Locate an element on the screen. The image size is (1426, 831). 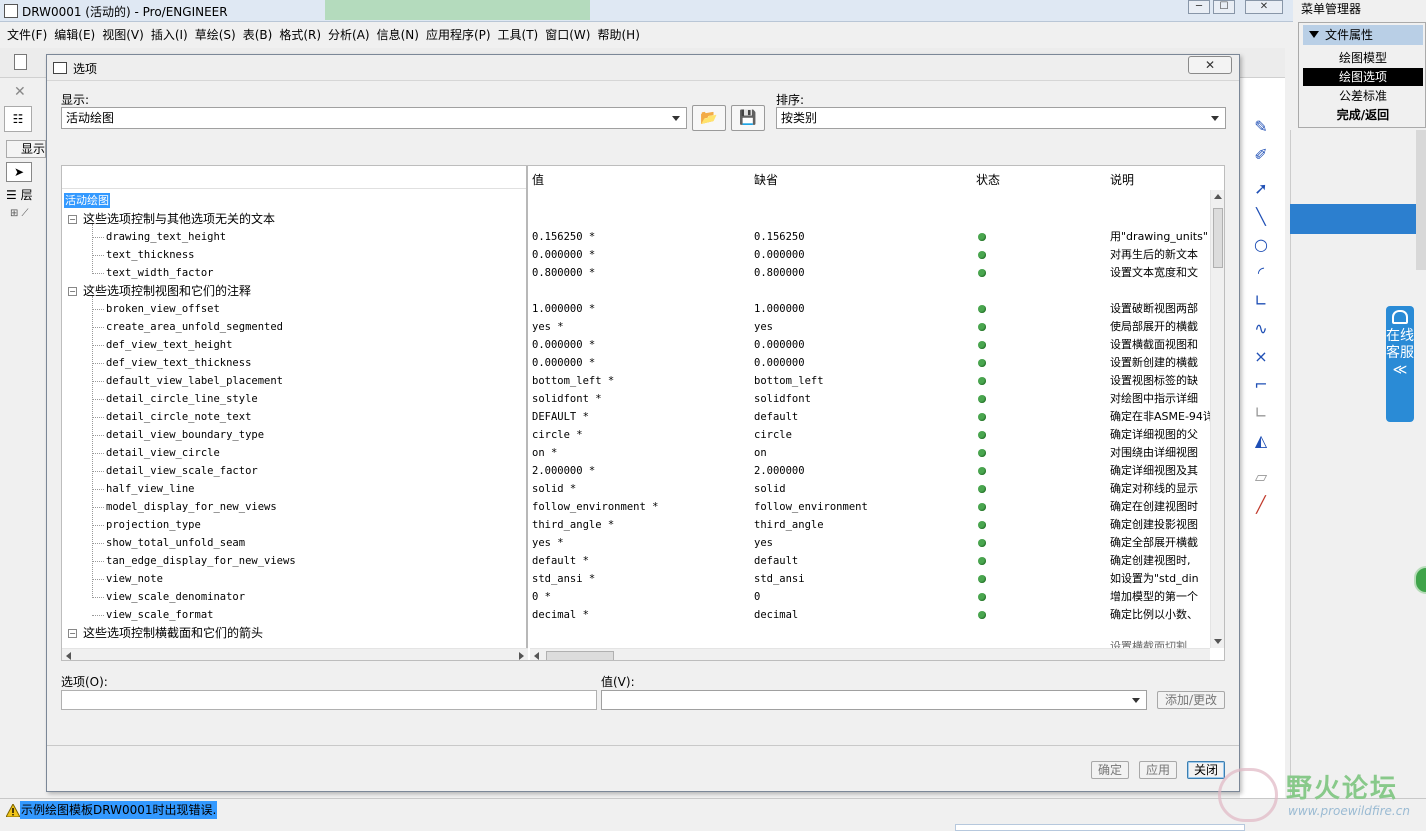
menu-item: 文件(F) is located at coordinates (27, 35).